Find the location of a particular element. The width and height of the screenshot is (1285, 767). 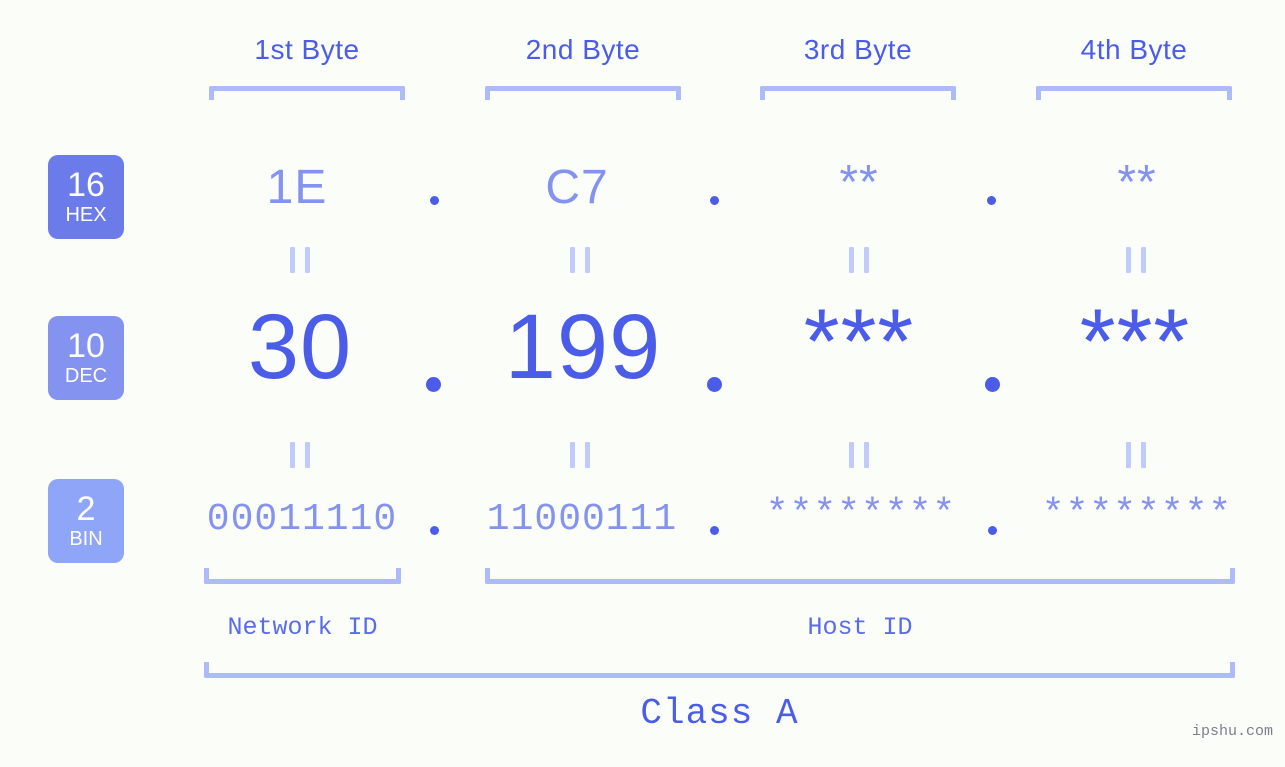

bin-value-byte-1: 00011110 is located at coordinates (302, 519).